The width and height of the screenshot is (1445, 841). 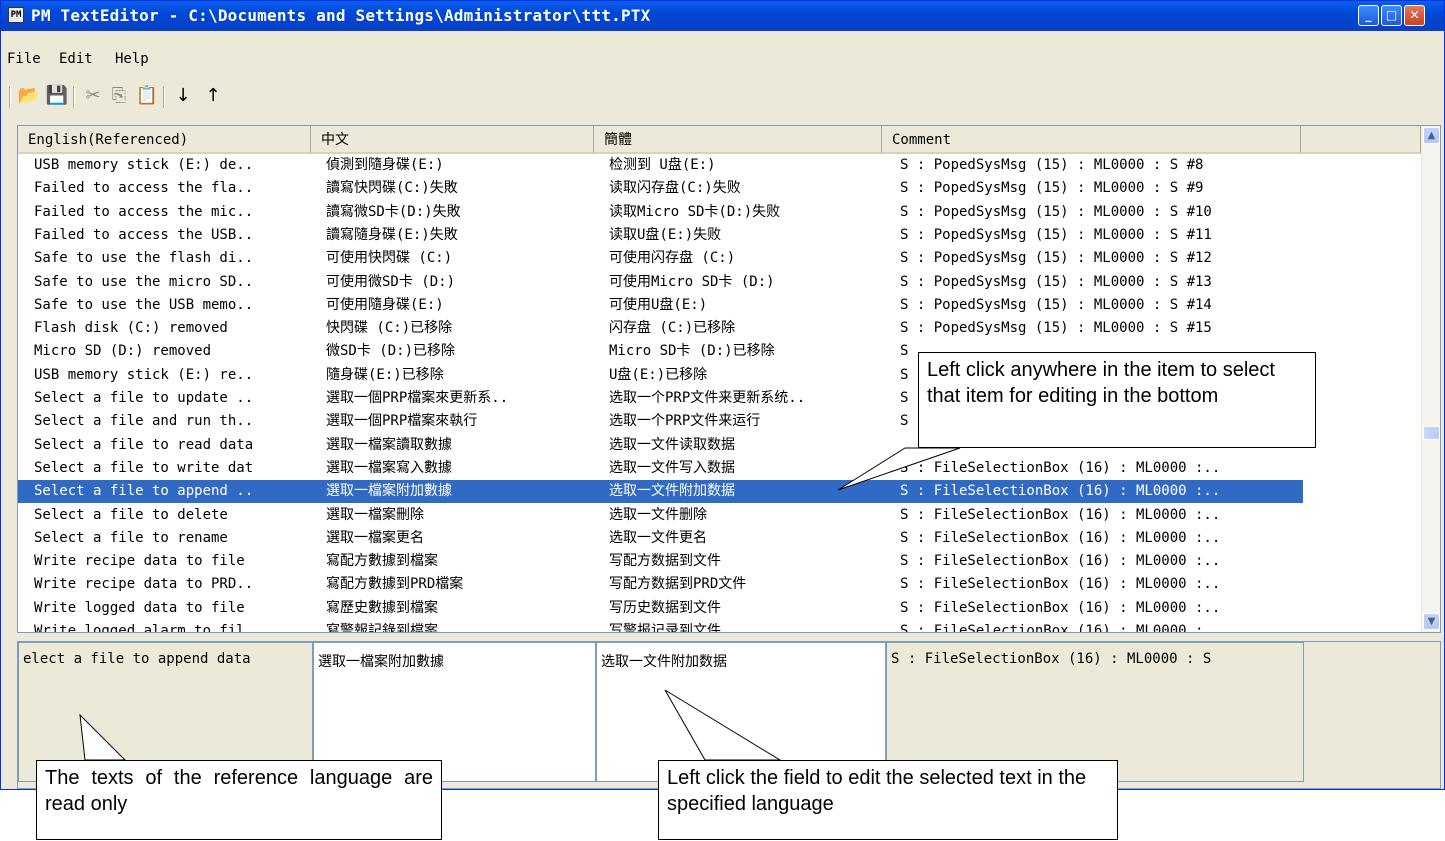 What do you see at coordinates (74, 97) in the screenshot?
I see `toolbar-separator` at bounding box center [74, 97].